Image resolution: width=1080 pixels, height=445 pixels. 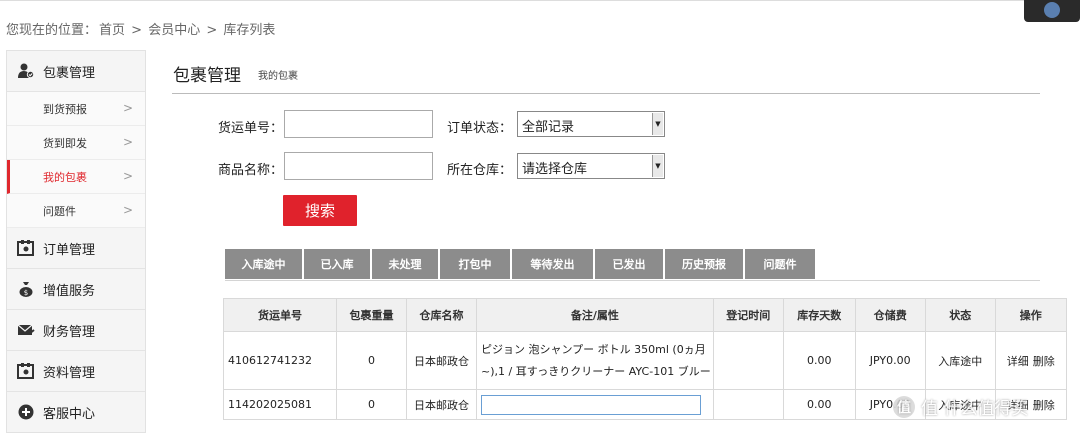 What do you see at coordinates (748, 315) in the screenshot?
I see `column-header: 登记时间` at bounding box center [748, 315].